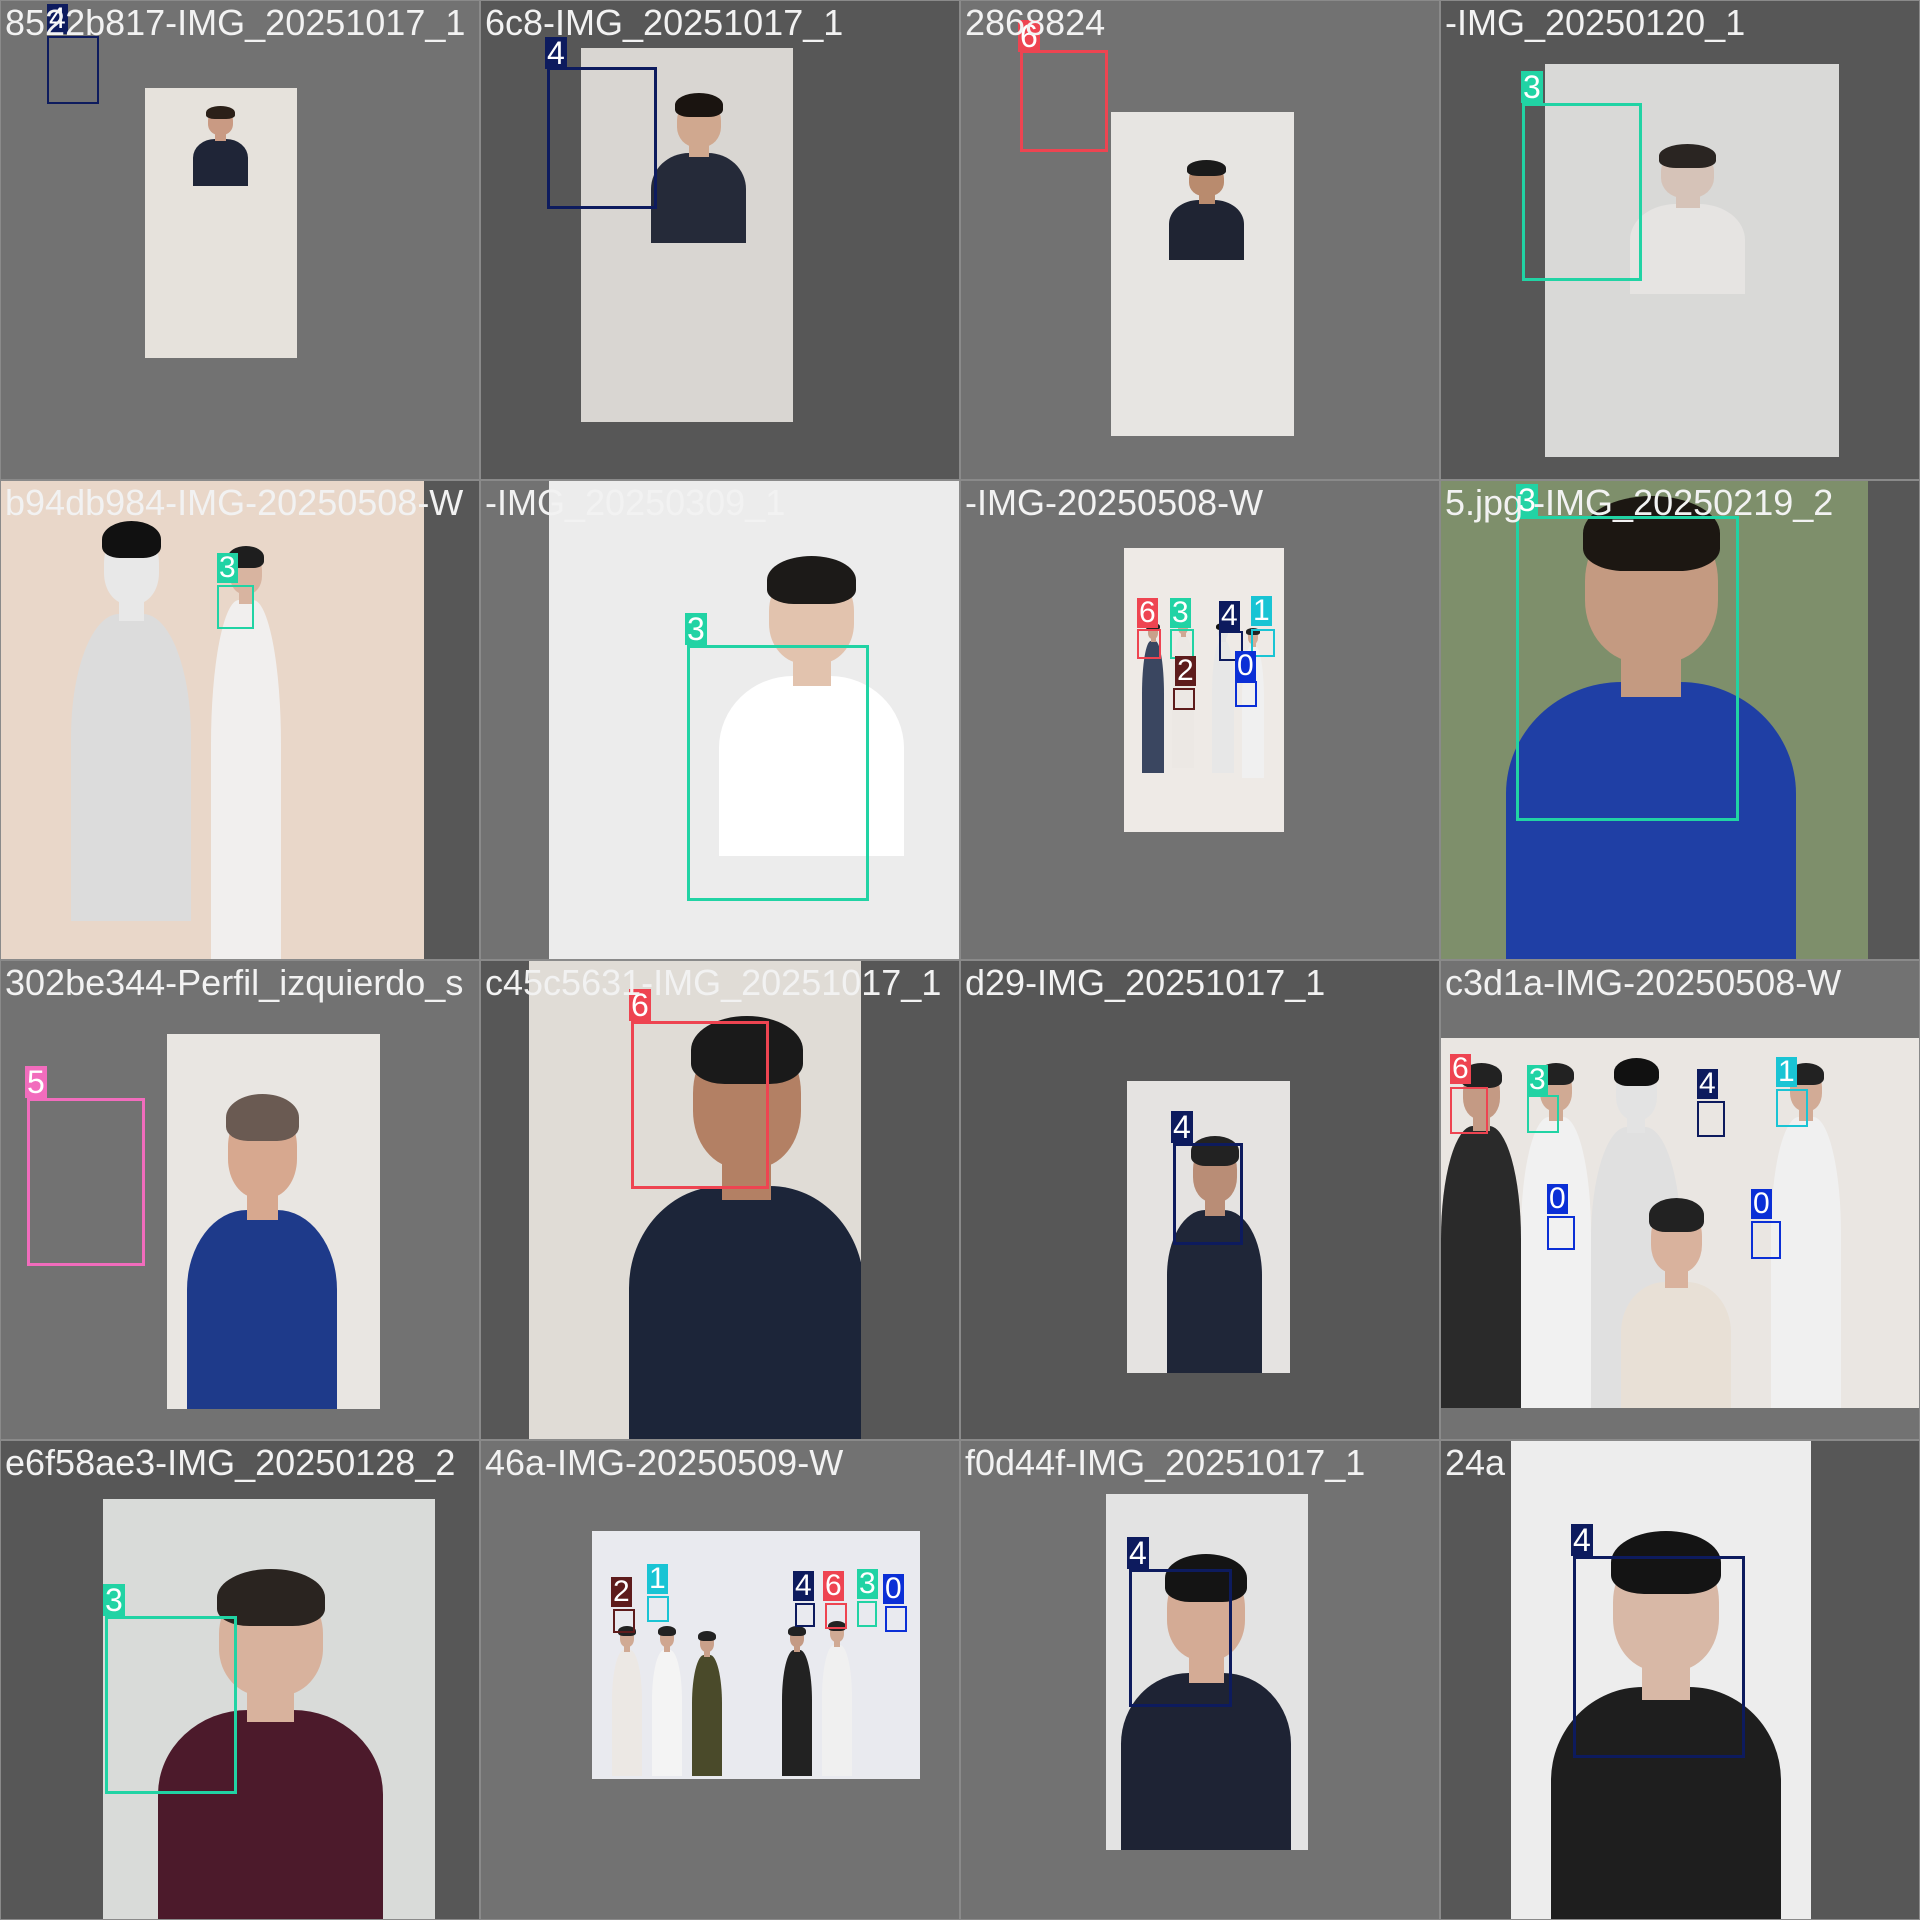 The image size is (1920, 1920). What do you see at coordinates (664, 1462) in the screenshot?
I see `file-caption: 46a-IMG-20250509-W` at bounding box center [664, 1462].